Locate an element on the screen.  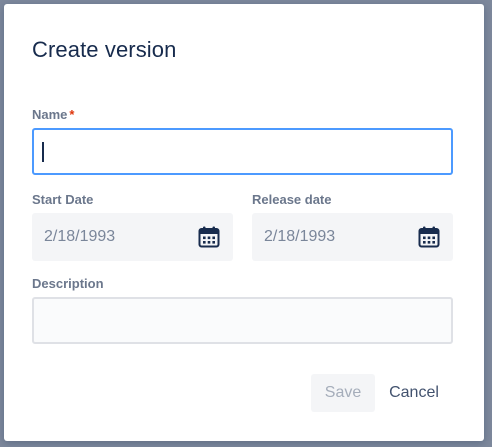
release-date-picker: 2/18/1993 is located at coordinates (352, 237).